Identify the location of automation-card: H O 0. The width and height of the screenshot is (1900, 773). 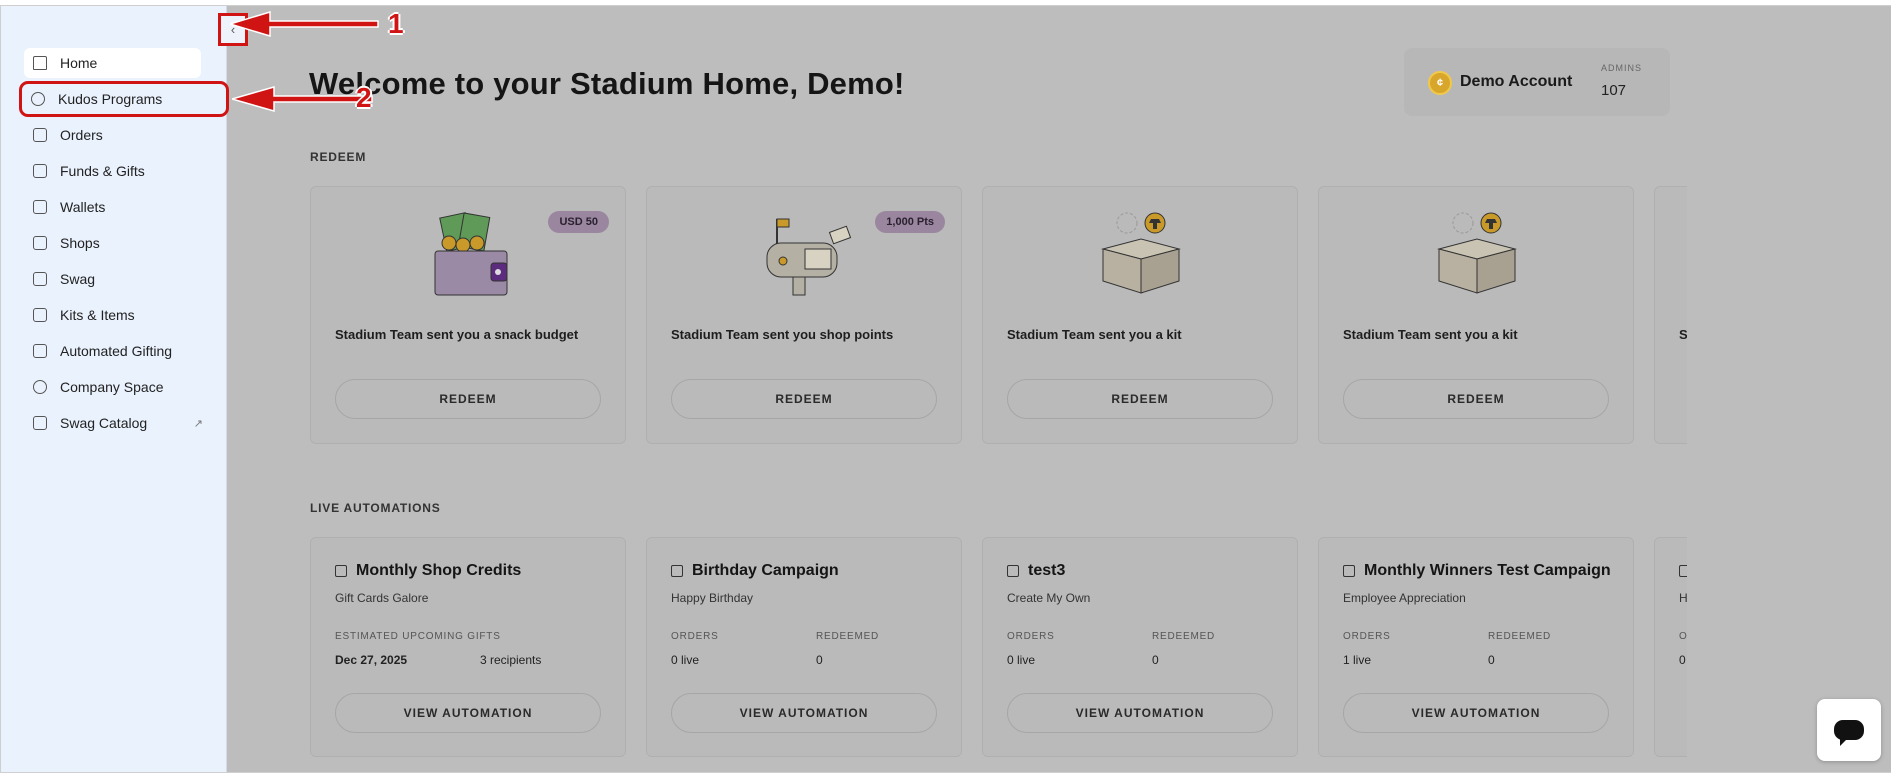
(1670, 647).